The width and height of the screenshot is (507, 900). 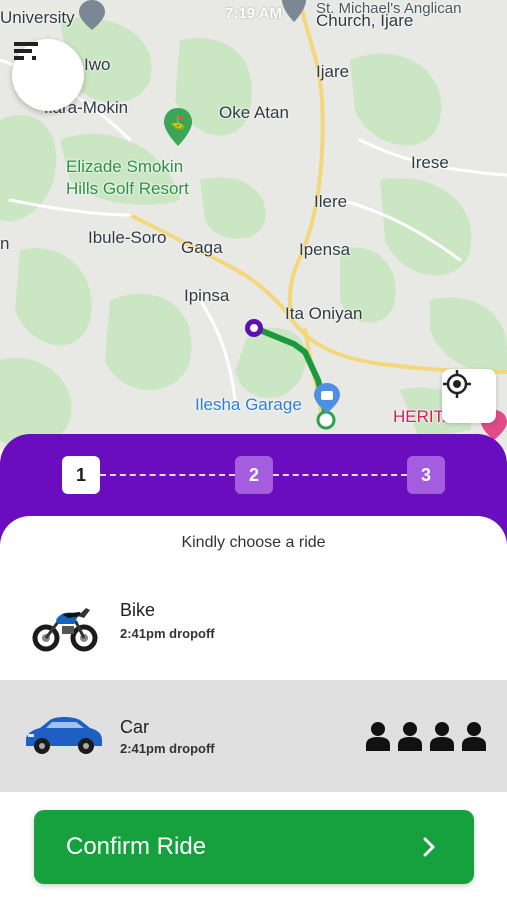 What do you see at coordinates (97, 64) in the screenshot?
I see `map-label-iwo: Iwo` at bounding box center [97, 64].